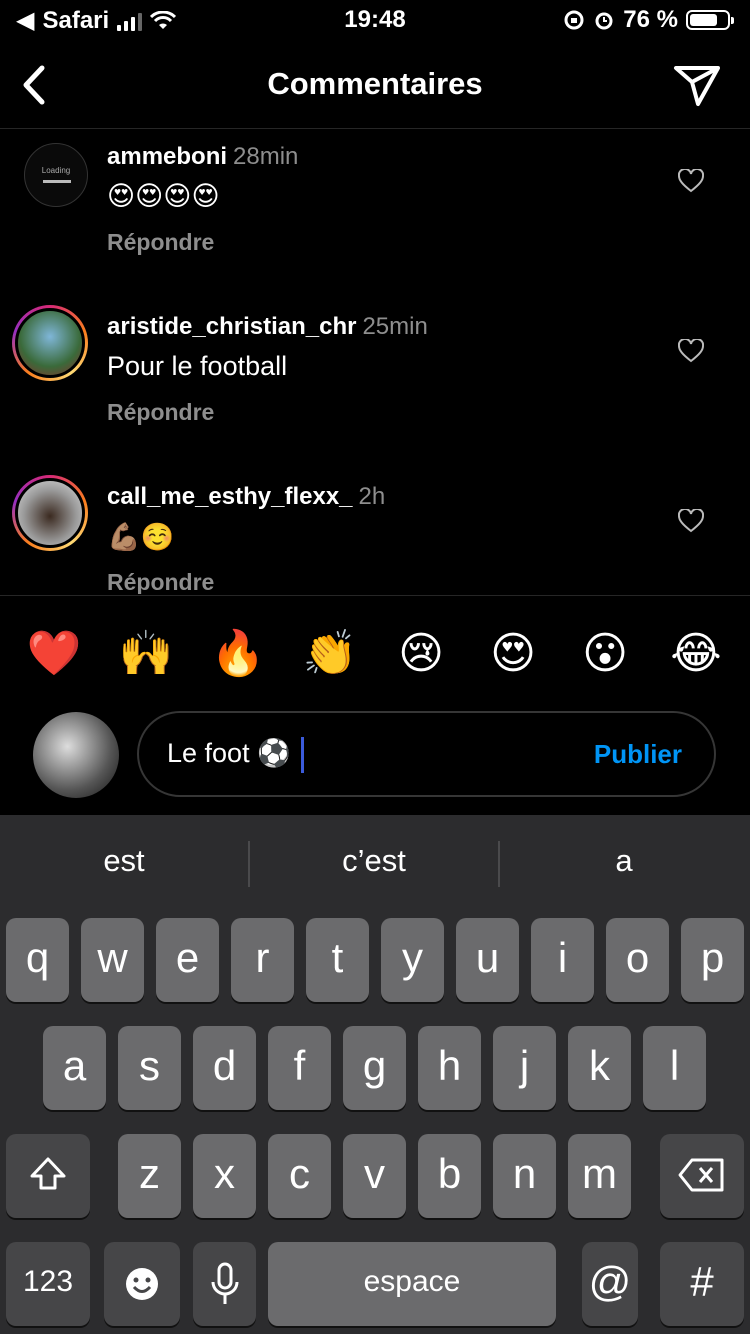 The height and width of the screenshot is (1334, 750). What do you see at coordinates (302, 755) in the screenshot?
I see `text-caret` at bounding box center [302, 755].